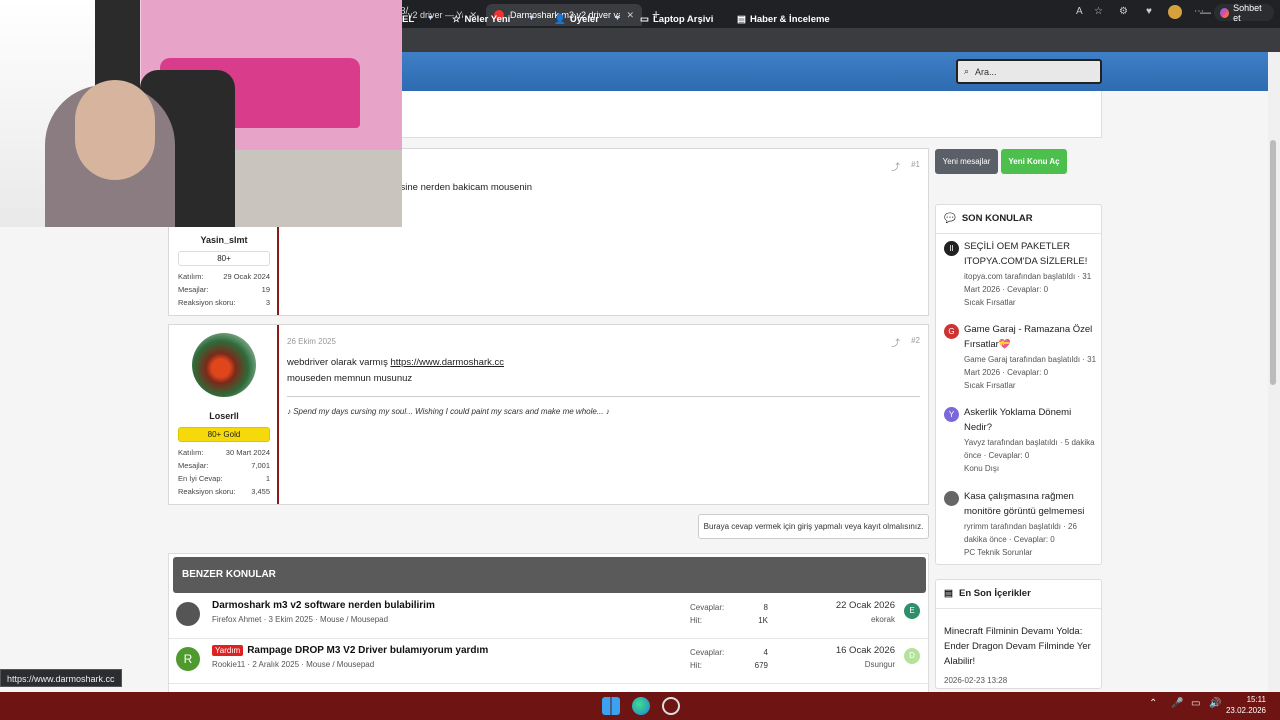 This screenshot has width=1280, height=720. I want to click on new-thread-button: Yeni Konu Aç, so click(1034, 161).